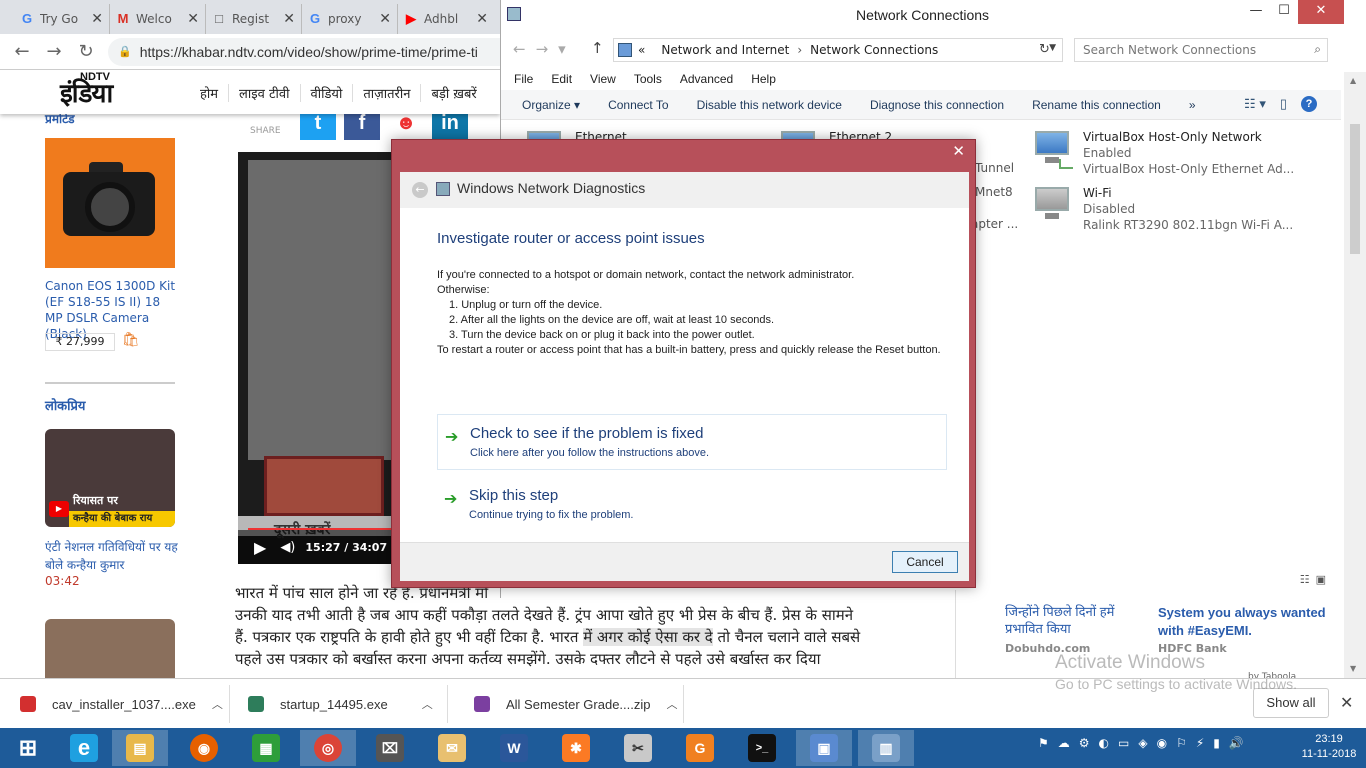 The image size is (1366, 768). I want to click on show-all-button: Show all, so click(1291, 703).